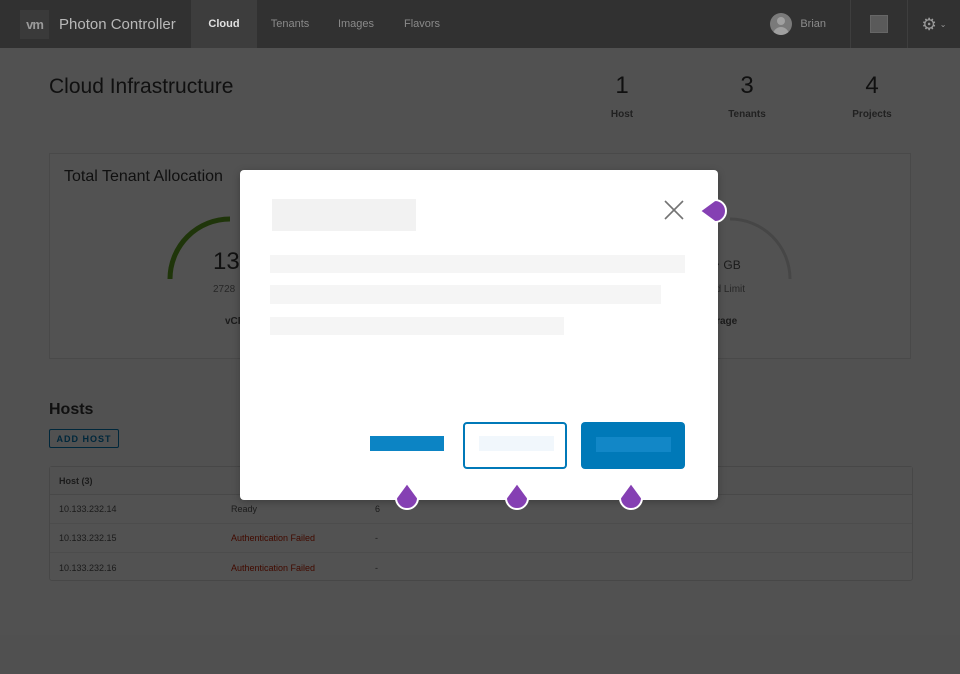  I want to click on app-title: Photon Controller, so click(117, 24).